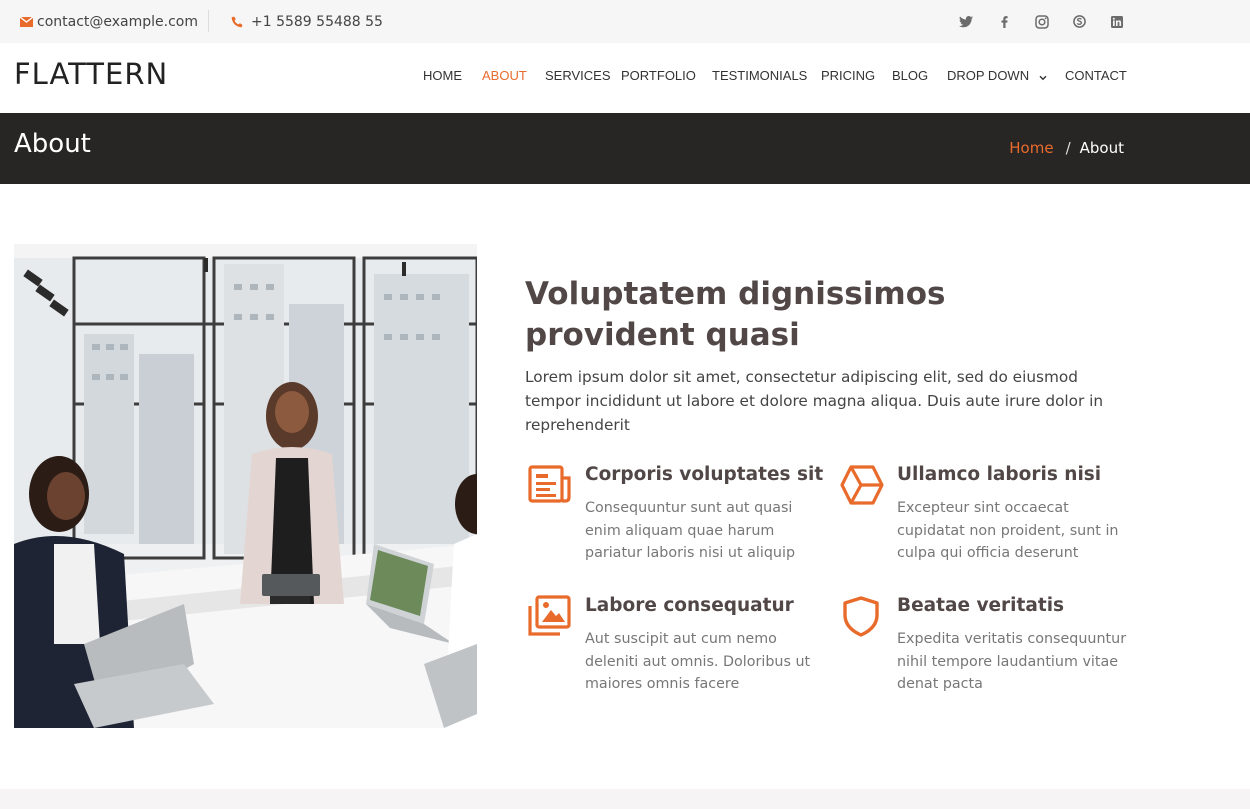 This screenshot has width=1250, height=809. Describe the element at coordinates (999, 474) in the screenshot. I see `feature-title: Ullamco laboris nisi` at that location.